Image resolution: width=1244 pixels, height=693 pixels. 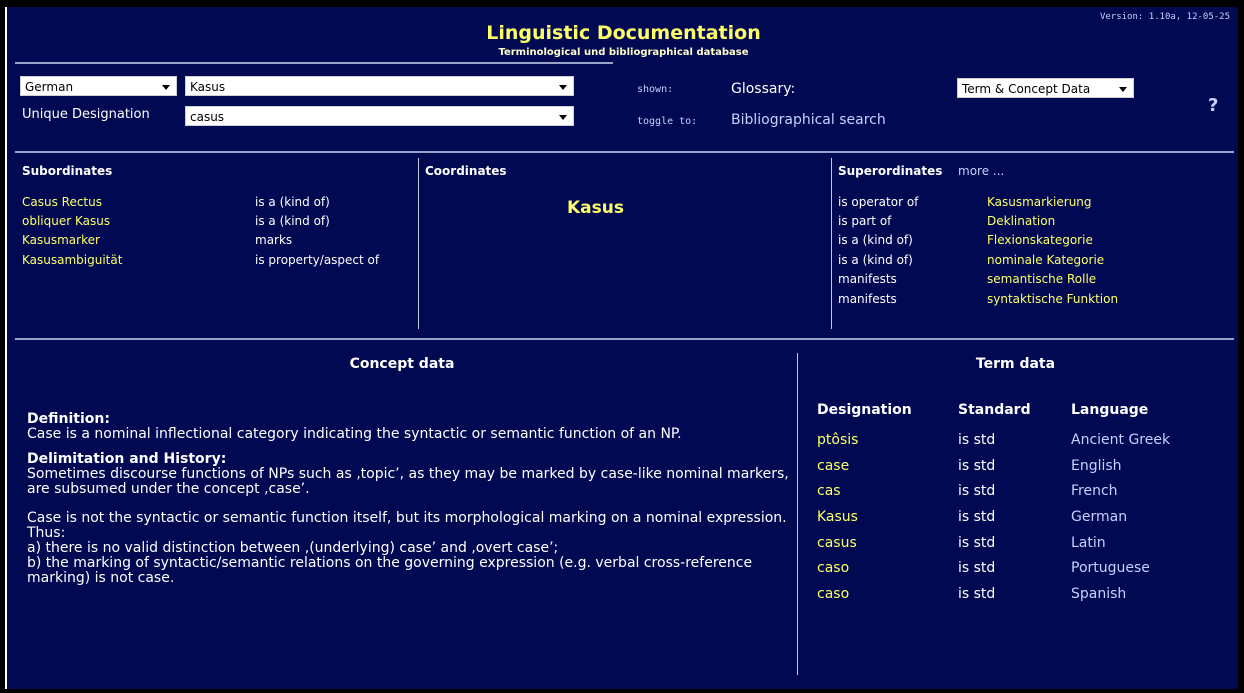 What do you see at coordinates (1039, 203) in the screenshot?
I see `superordinate-term-link: Kasusmarkierung` at bounding box center [1039, 203].